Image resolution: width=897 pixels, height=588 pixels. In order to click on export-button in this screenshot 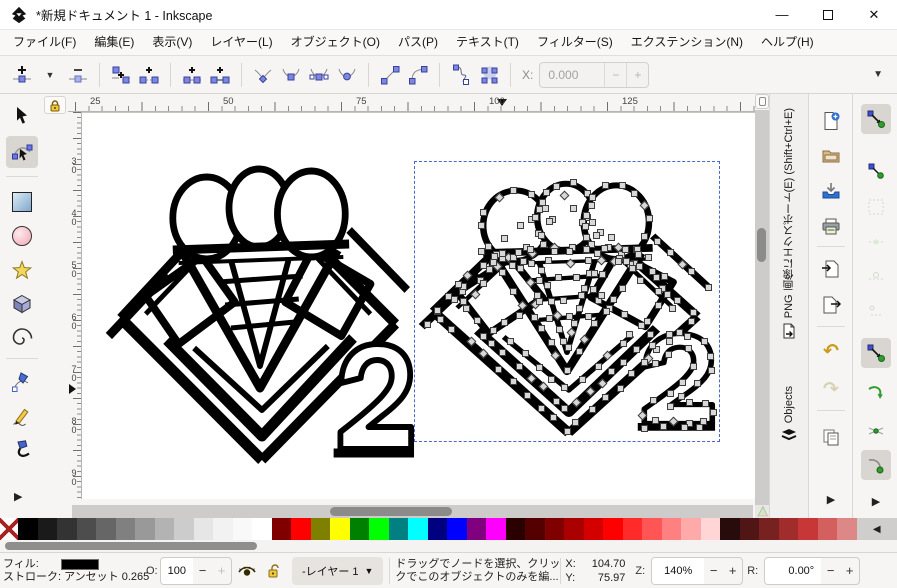, I will do `click(831, 305)`.